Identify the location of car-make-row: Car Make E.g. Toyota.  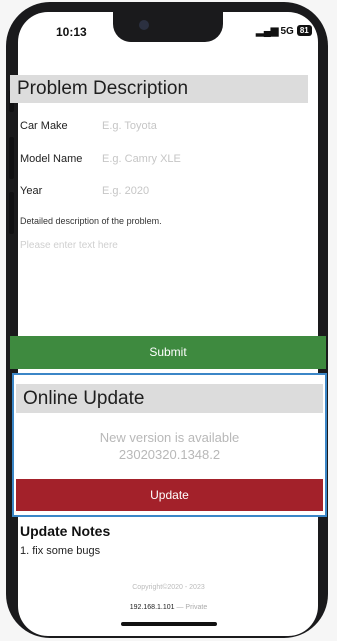
(88, 126).